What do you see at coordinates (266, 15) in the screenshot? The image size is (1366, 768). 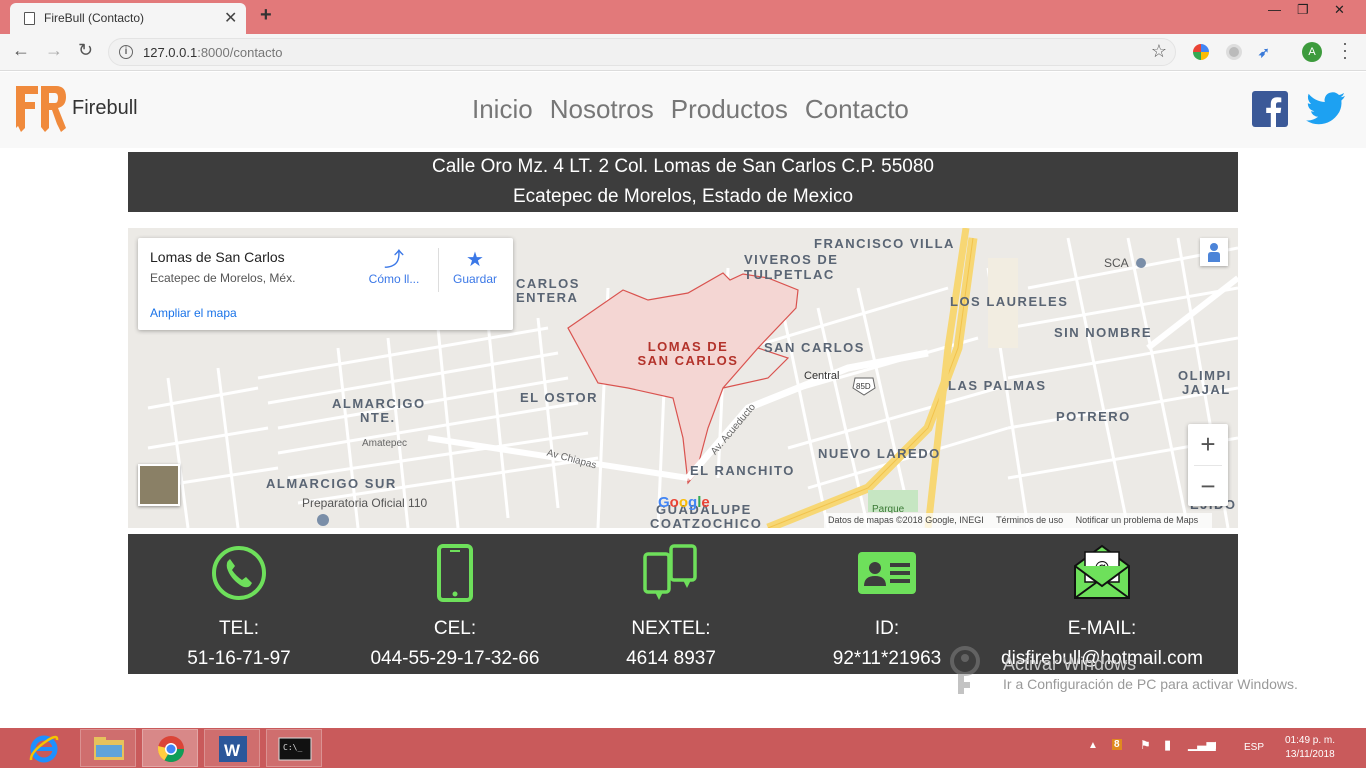 I see `new-tab-button: +` at bounding box center [266, 15].